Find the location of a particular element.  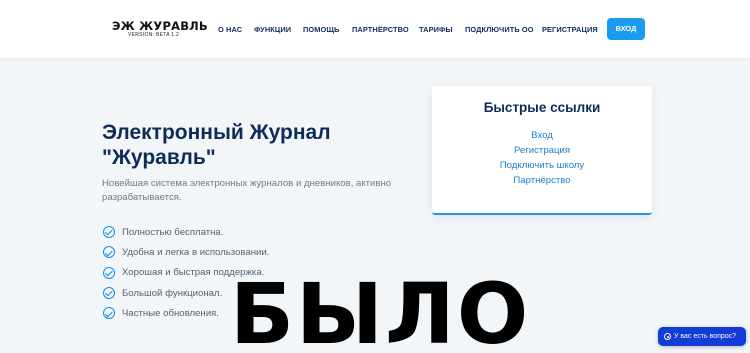

hero-title-line1: Электронный Журнал is located at coordinates (216, 132).